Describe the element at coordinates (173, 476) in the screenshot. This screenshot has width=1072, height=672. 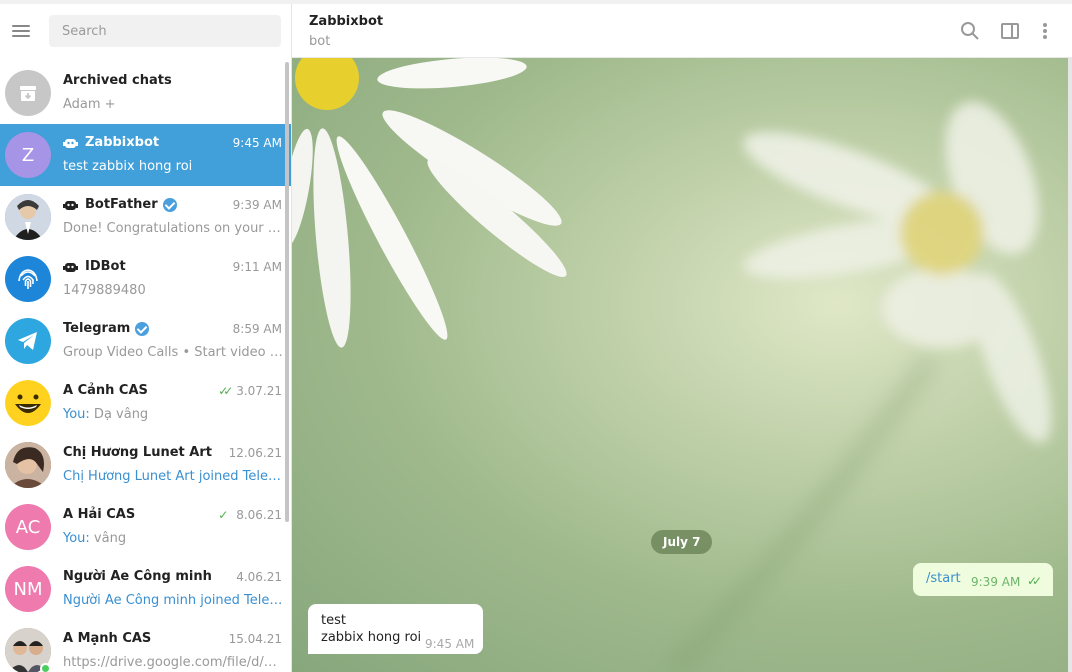
I see `chat-preview: Chị Hương Lunet Art joined Telegram` at that location.